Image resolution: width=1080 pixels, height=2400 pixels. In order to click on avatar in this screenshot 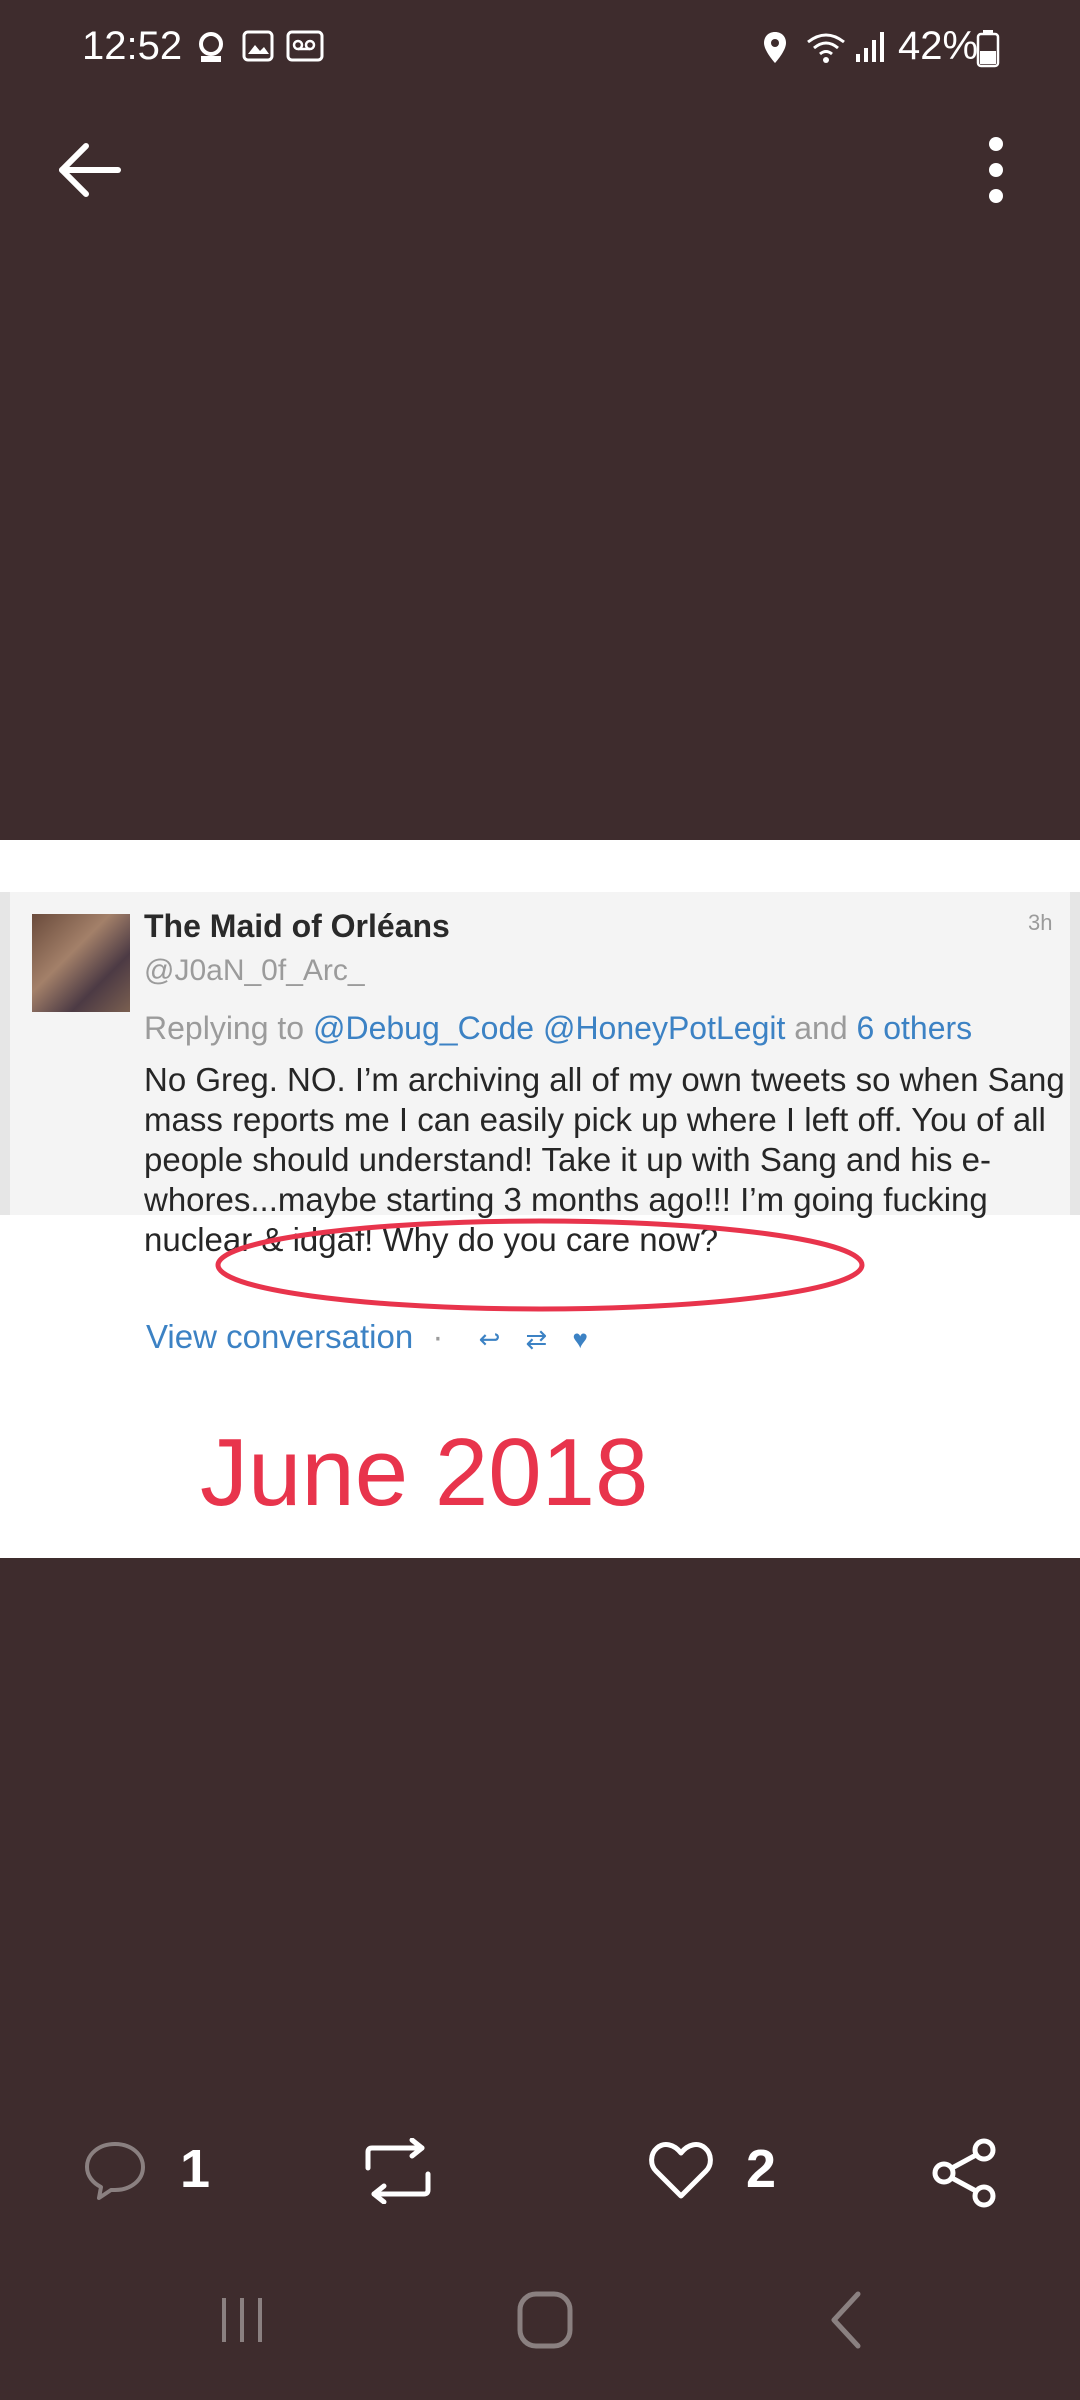, I will do `click(81, 963)`.